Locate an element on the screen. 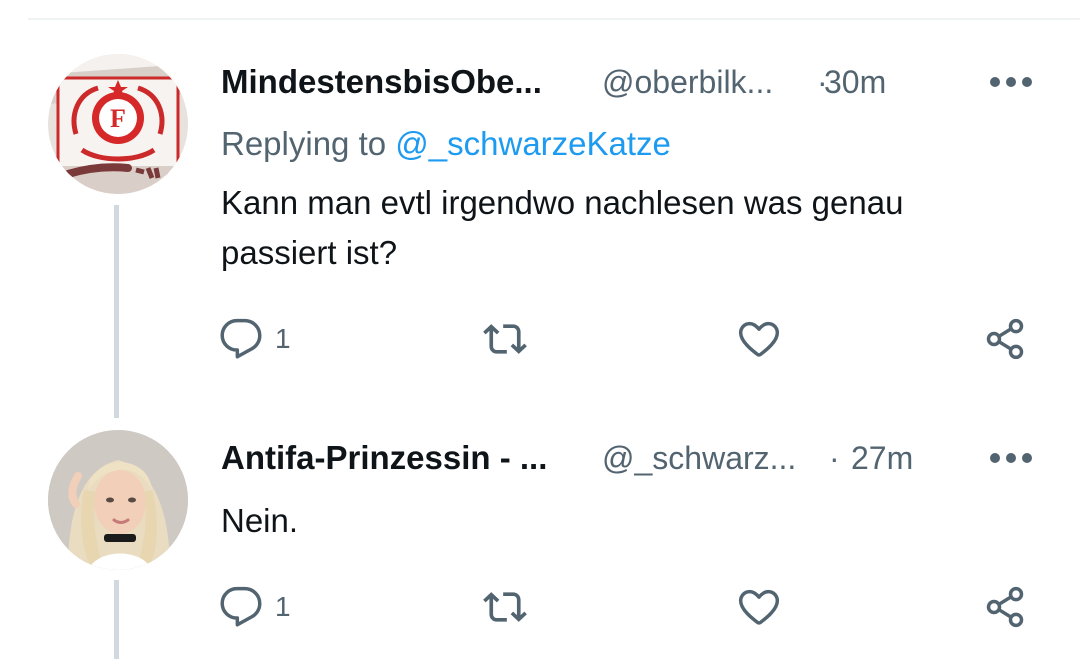 The height and width of the screenshot is (659, 1080). avatar: F is located at coordinates (118, 124).